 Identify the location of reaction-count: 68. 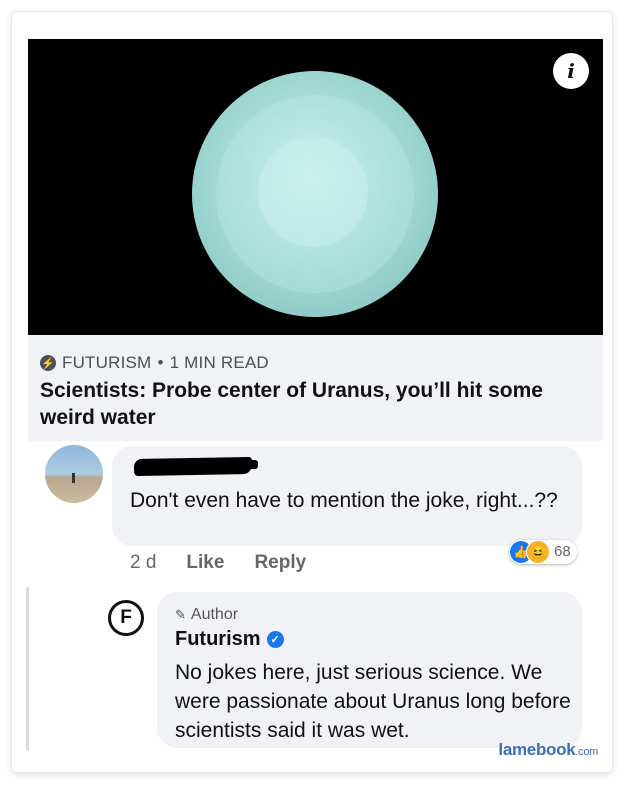
(562, 551).